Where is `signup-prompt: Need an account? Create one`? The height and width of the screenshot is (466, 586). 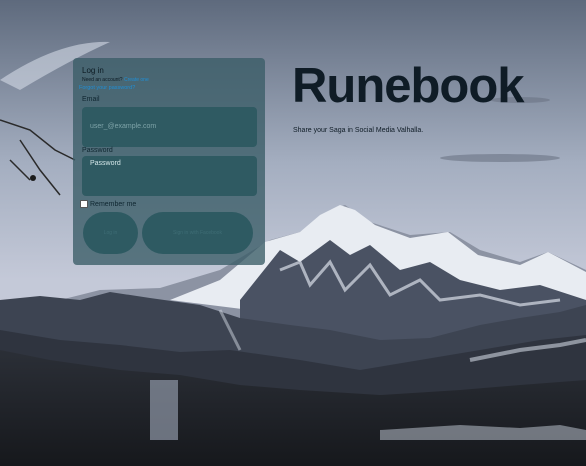 signup-prompt: Need an account? Create one is located at coordinates (115, 80).